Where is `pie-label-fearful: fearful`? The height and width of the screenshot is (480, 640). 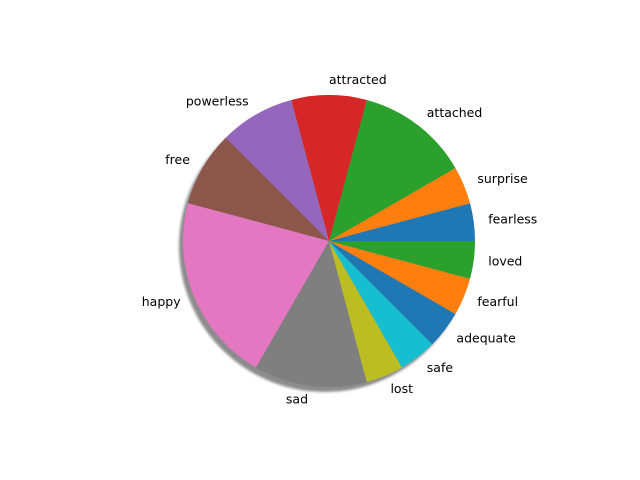
pie-label-fearful: fearful is located at coordinates (497, 301).